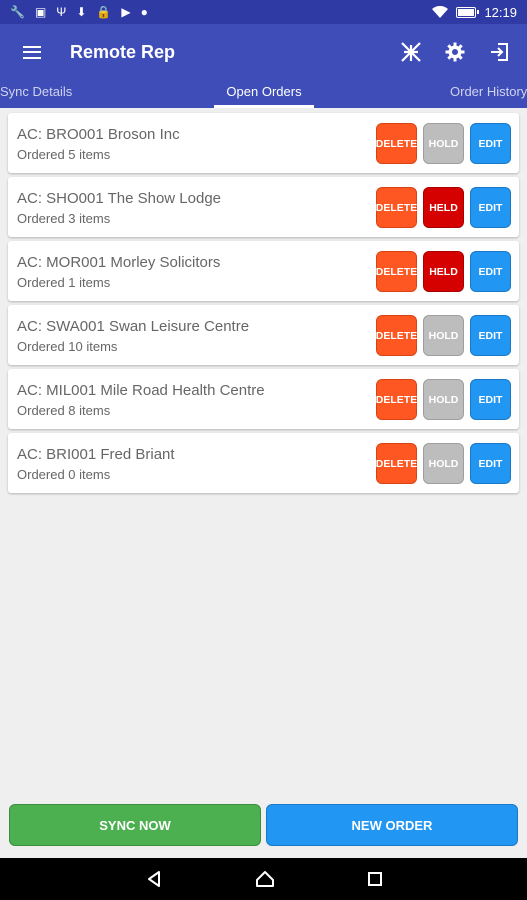  I want to click on settings-button, so click(455, 52).